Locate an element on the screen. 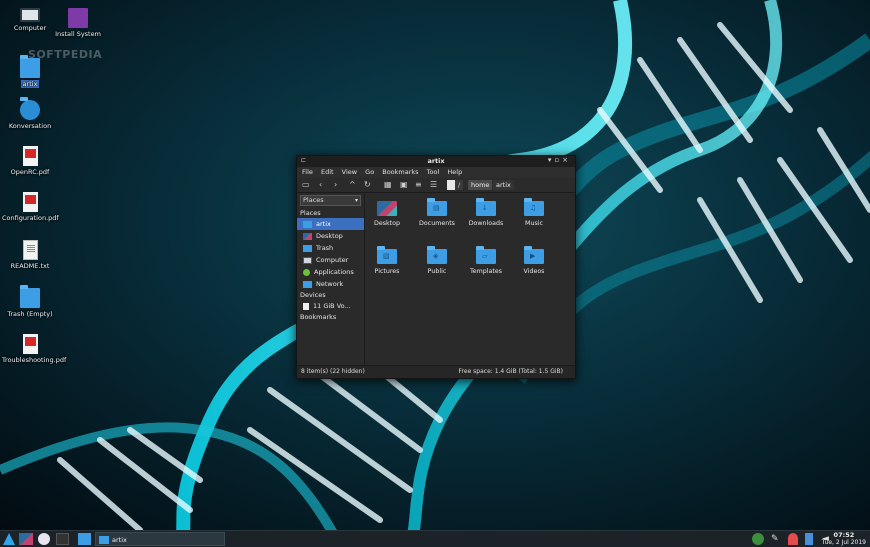 This screenshot has width=870, height=547. desktop-icon-troubleshooting-pdf: Troubleshooting.pdf is located at coordinates (34, 349).